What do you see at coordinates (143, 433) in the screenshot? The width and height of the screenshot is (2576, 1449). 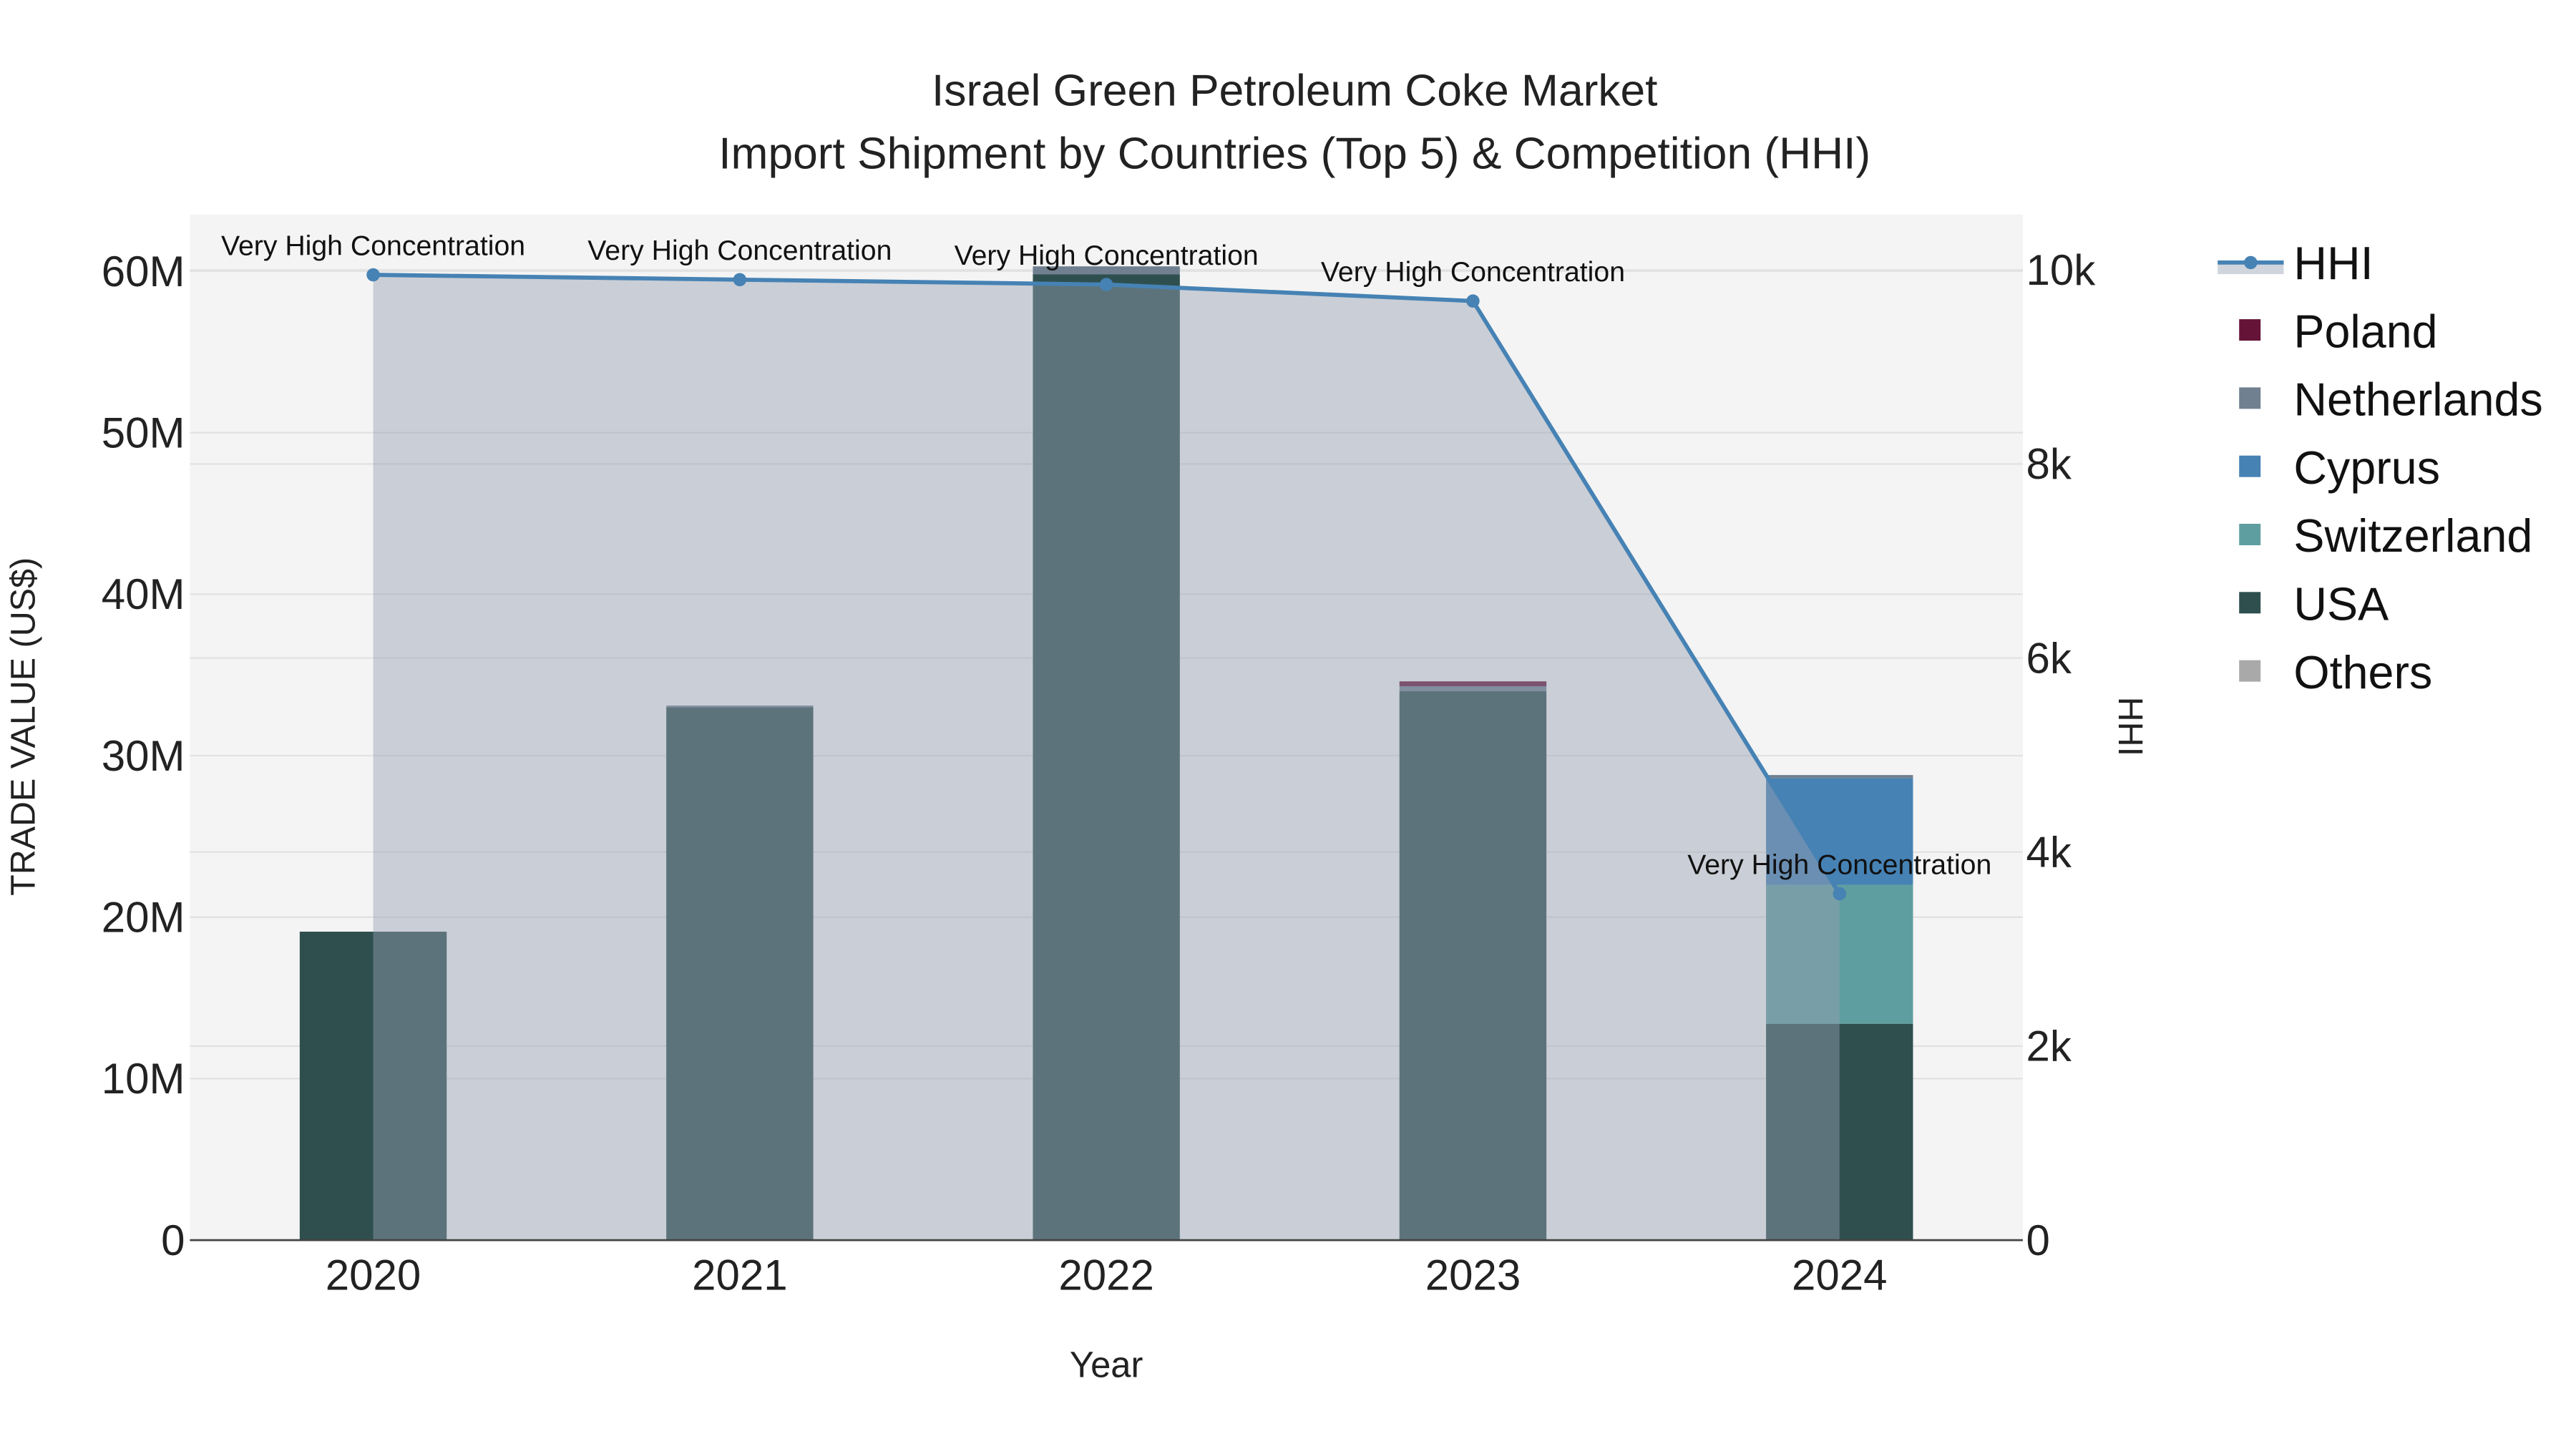 I see `y-tick-label: 50M` at bounding box center [143, 433].